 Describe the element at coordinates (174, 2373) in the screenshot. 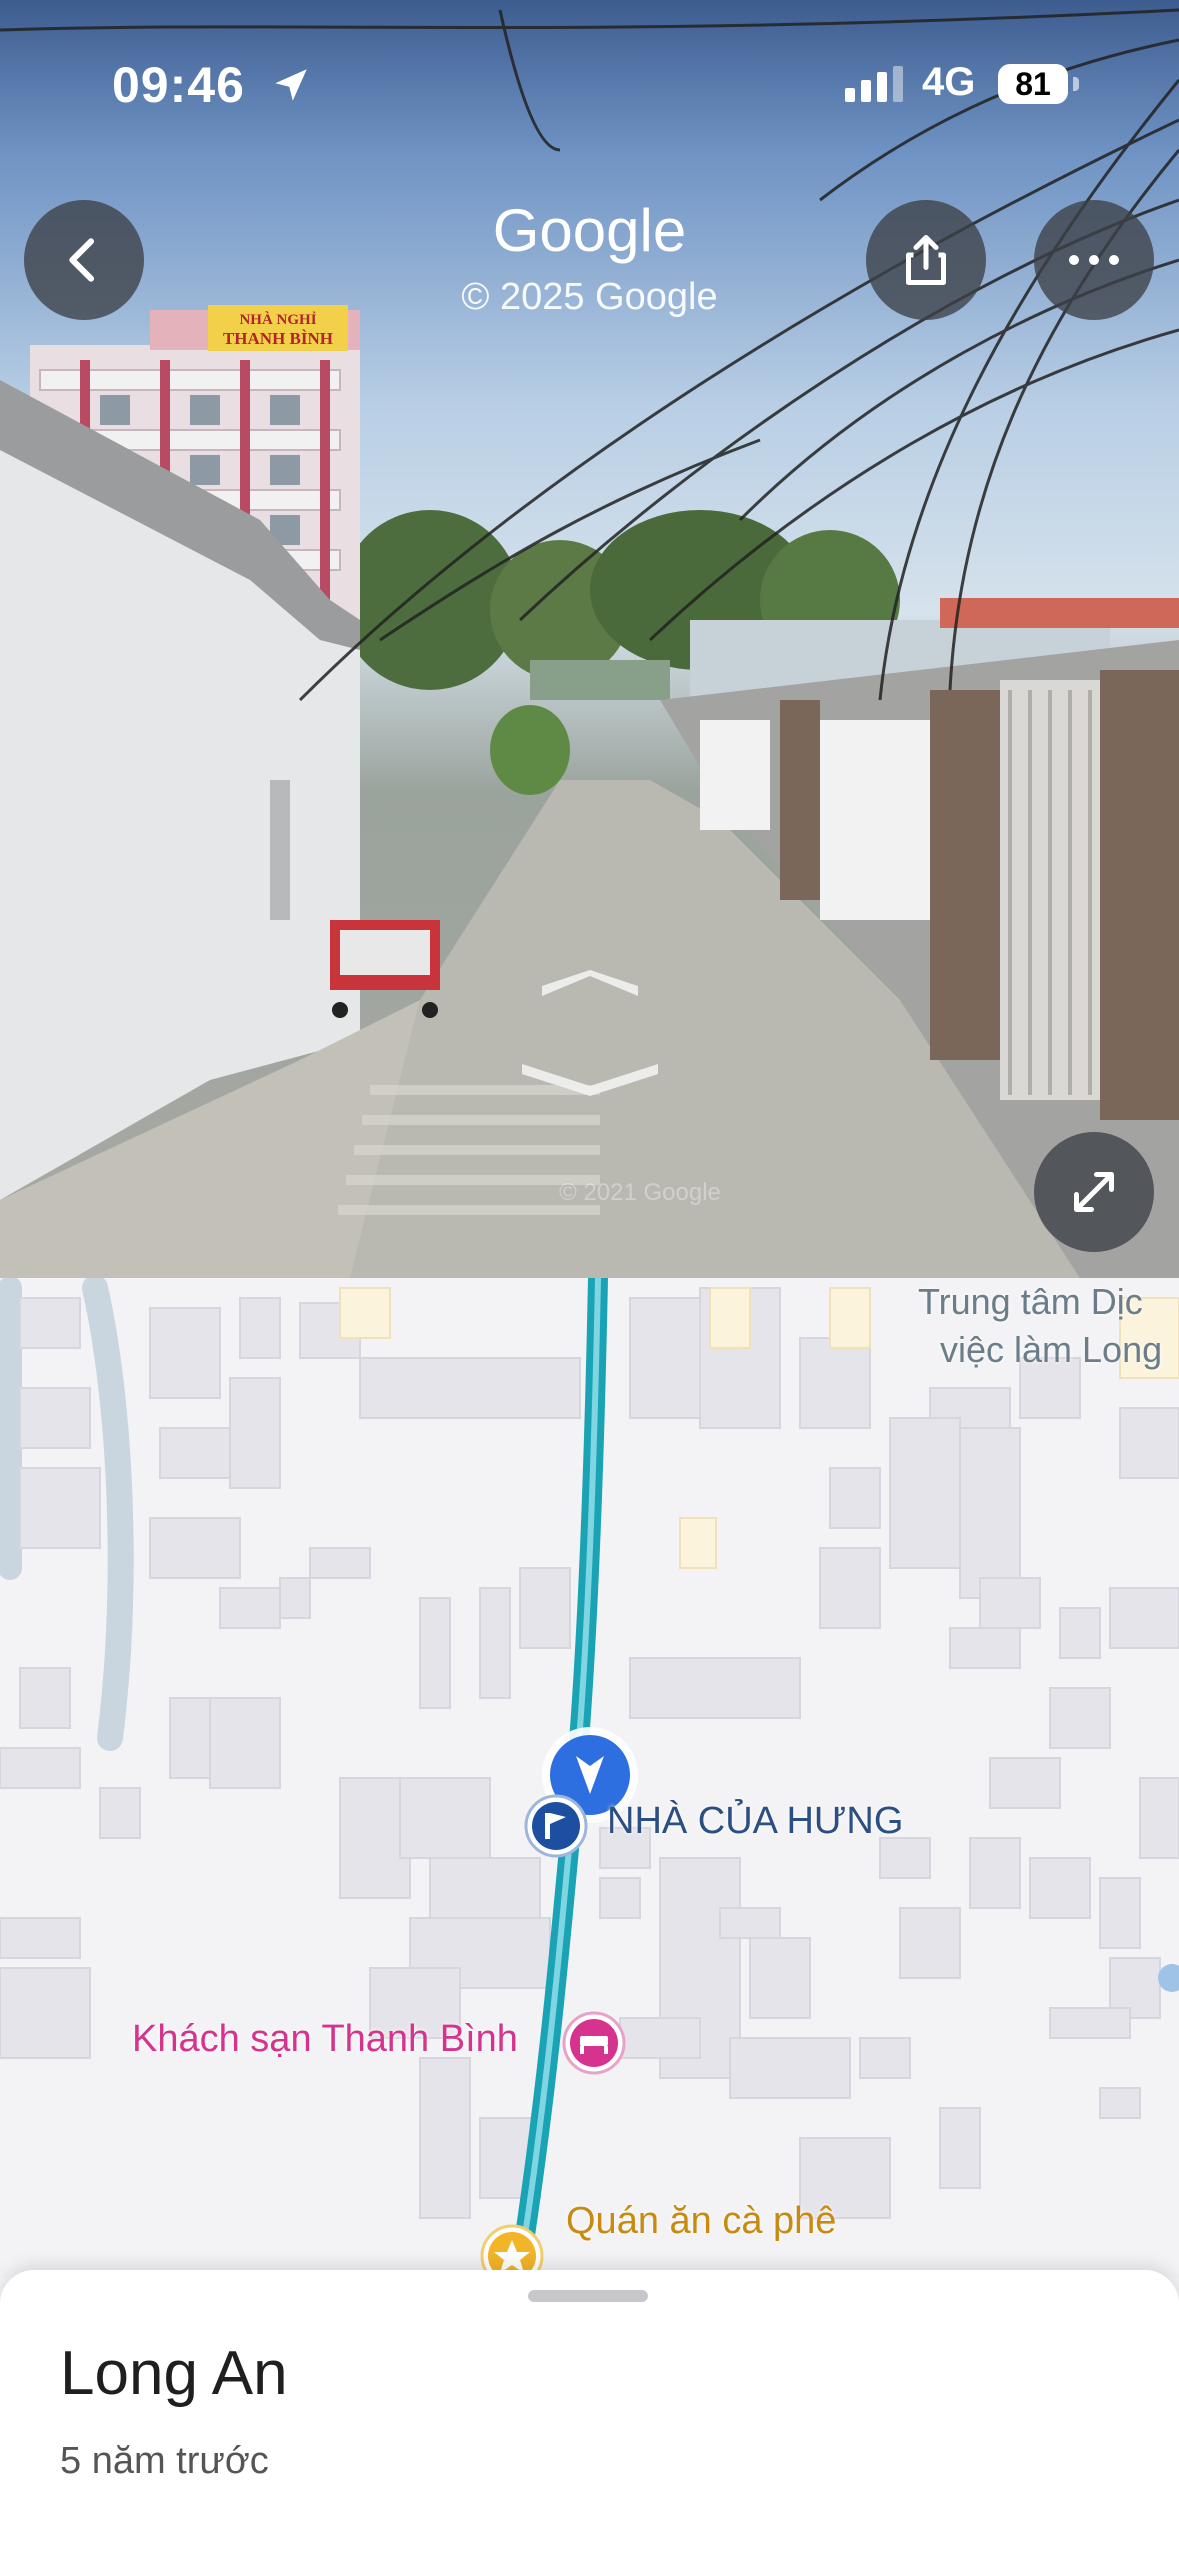

I see `place-title: Long An` at that location.